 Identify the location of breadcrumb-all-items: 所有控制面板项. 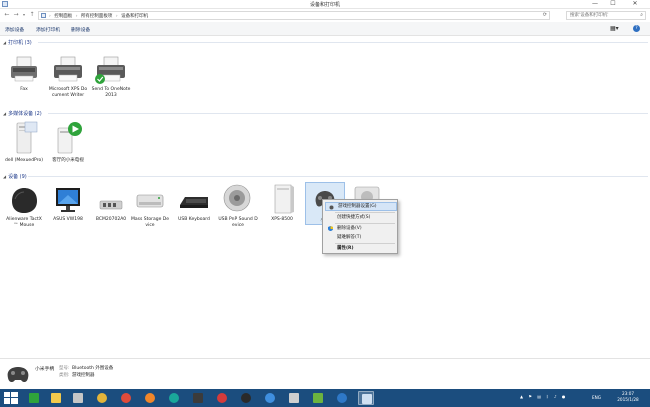
(97, 16).